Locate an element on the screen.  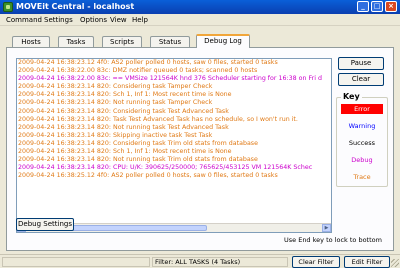
tab-tasks: Tasks is located at coordinates (76, 41).